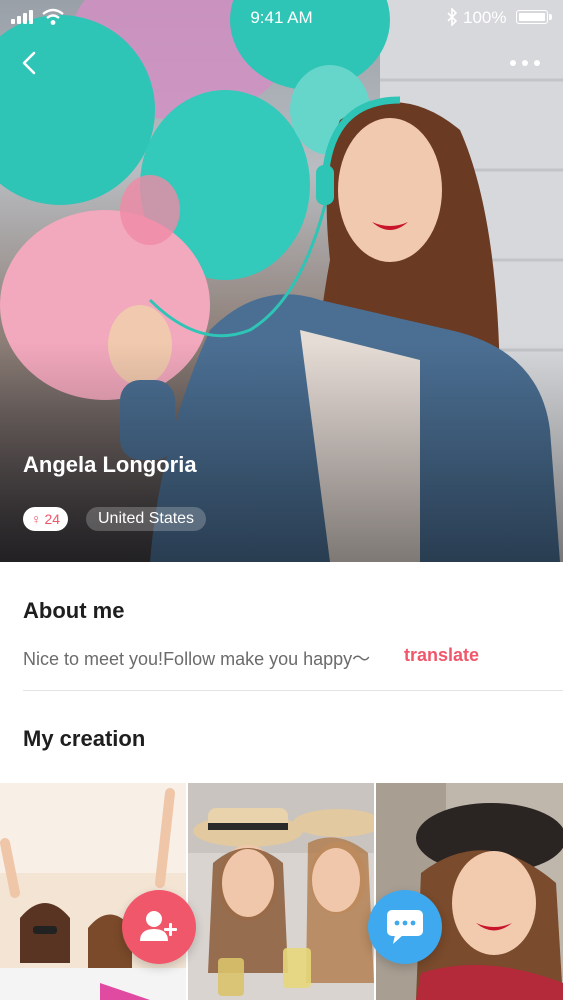  What do you see at coordinates (485, 17) in the screenshot?
I see `battery-percent: 100%` at bounding box center [485, 17].